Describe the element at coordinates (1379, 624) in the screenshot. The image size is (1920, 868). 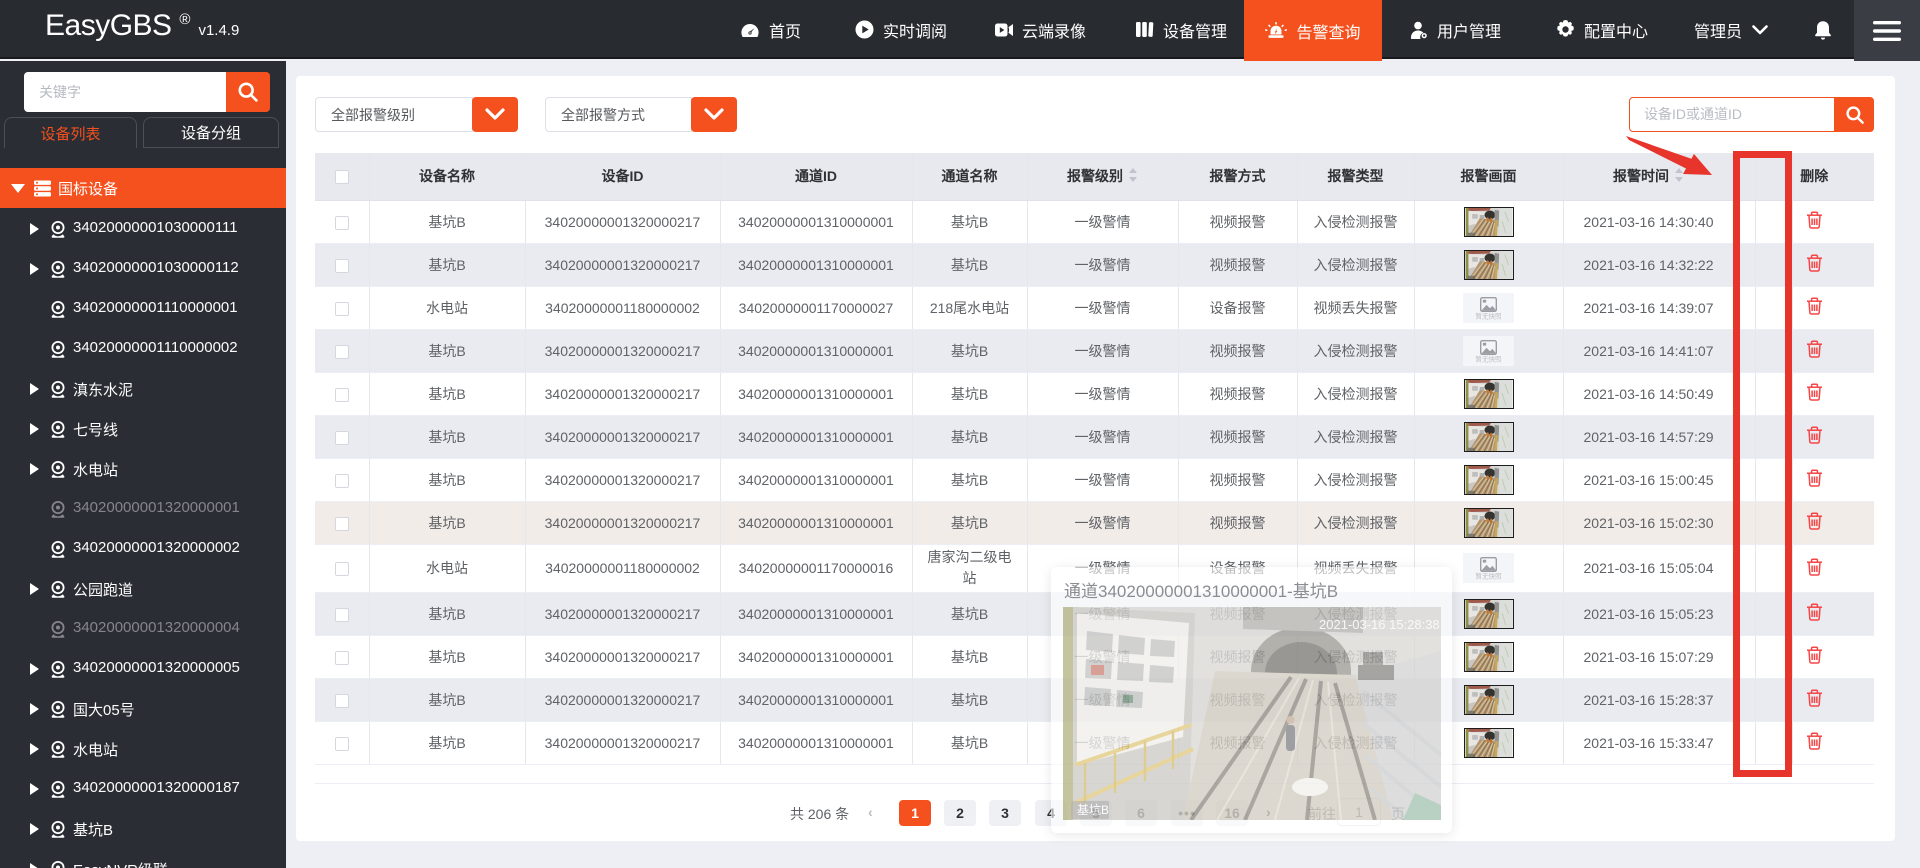
I see `svg-text: 2021-03-16 15:28:38` at that location.